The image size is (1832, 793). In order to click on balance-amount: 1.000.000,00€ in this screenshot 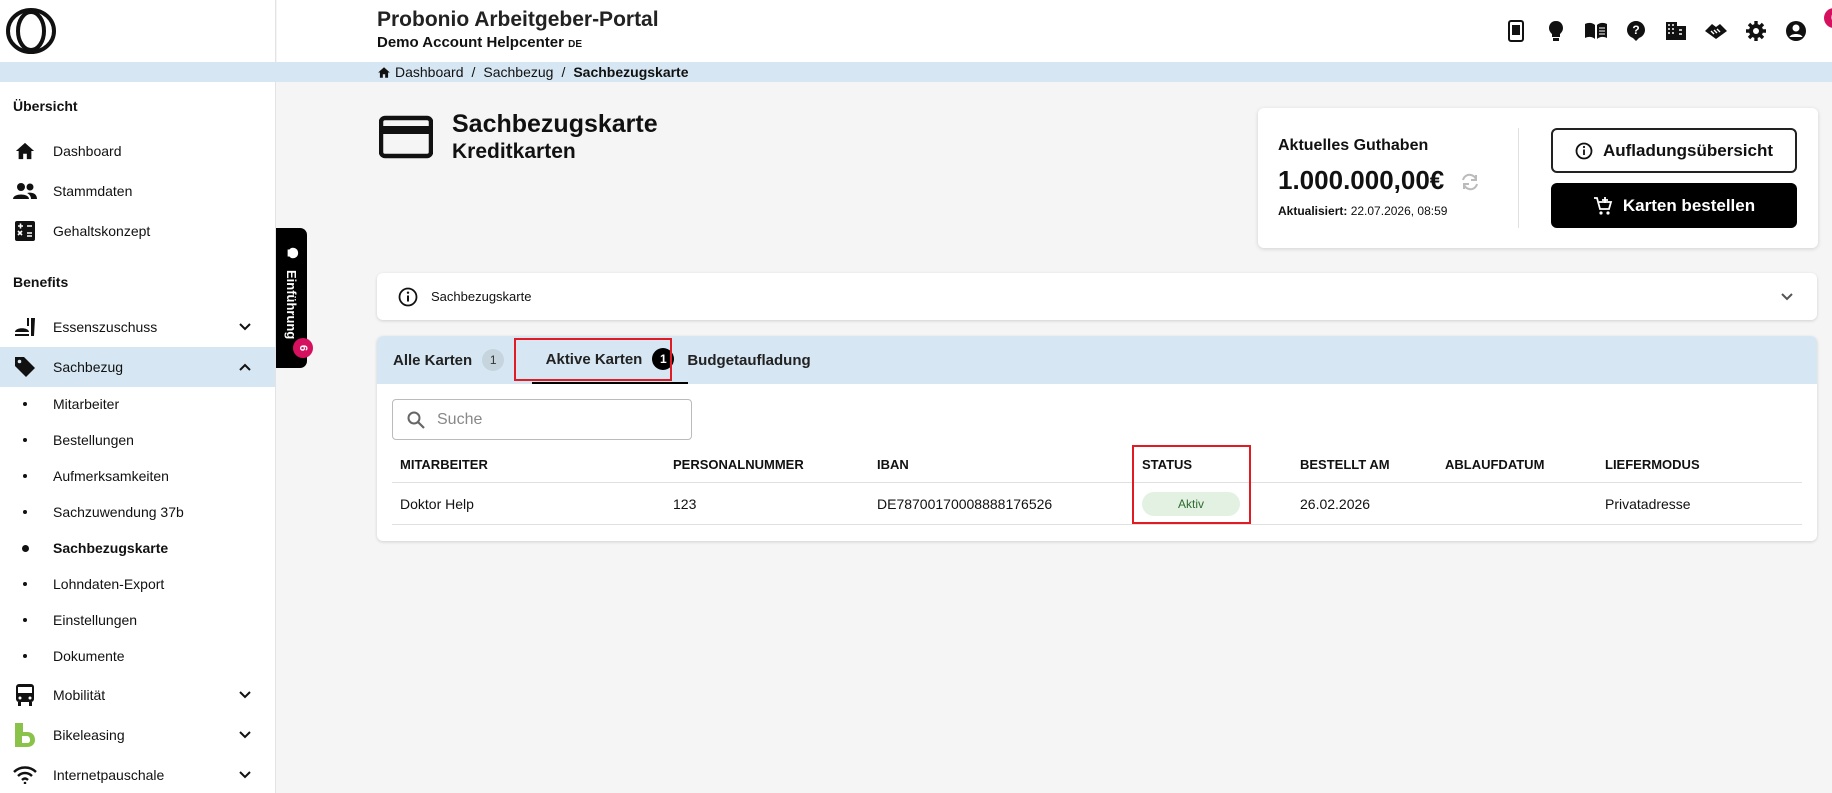, I will do `click(1361, 180)`.